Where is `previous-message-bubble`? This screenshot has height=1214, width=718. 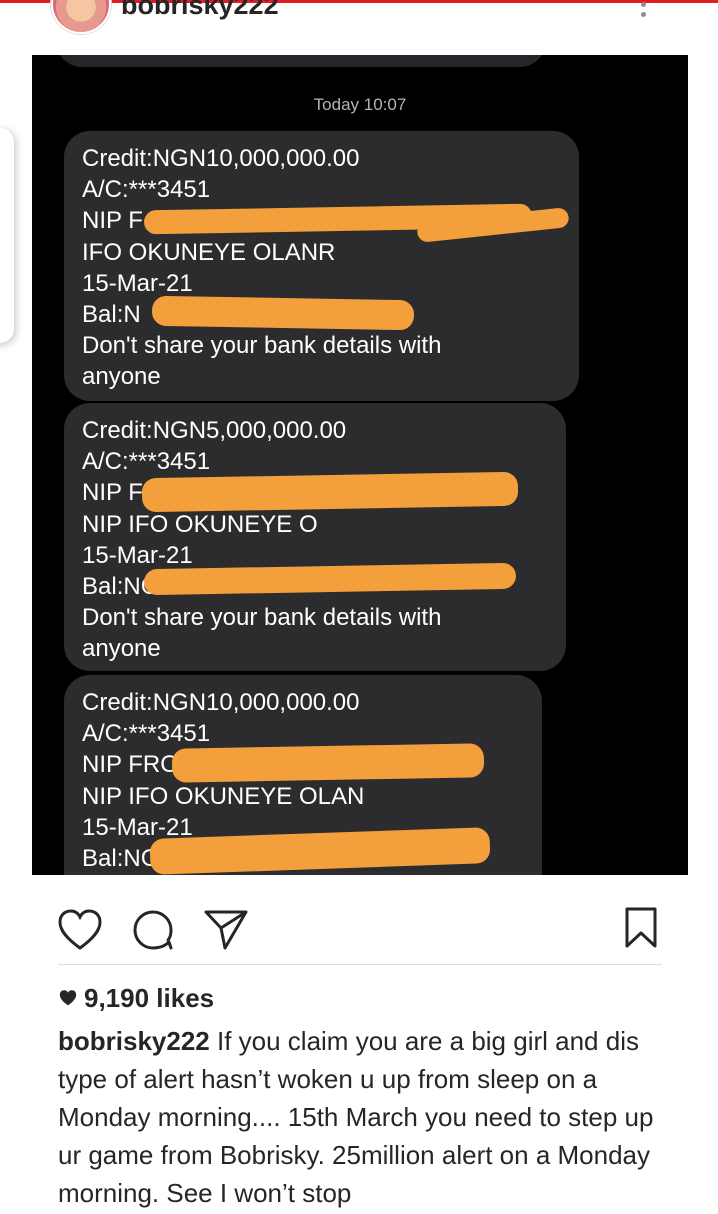 previous-message-bubble is located at coordinates (301, 61).